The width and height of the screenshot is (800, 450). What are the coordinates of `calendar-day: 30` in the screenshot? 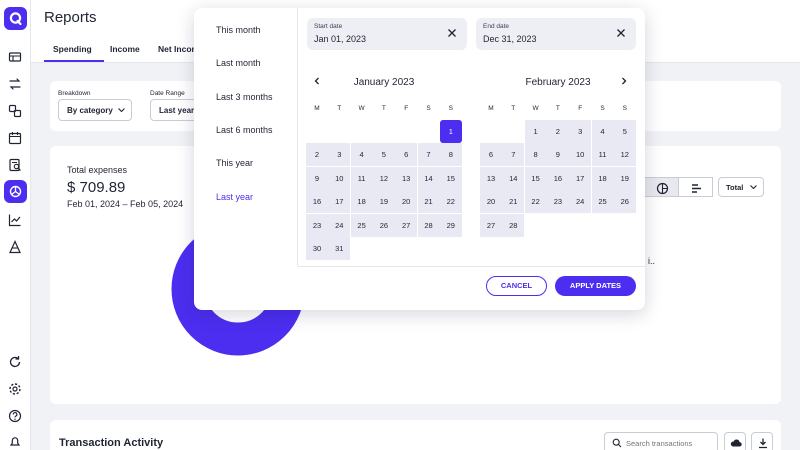 It's located at (317, 248).